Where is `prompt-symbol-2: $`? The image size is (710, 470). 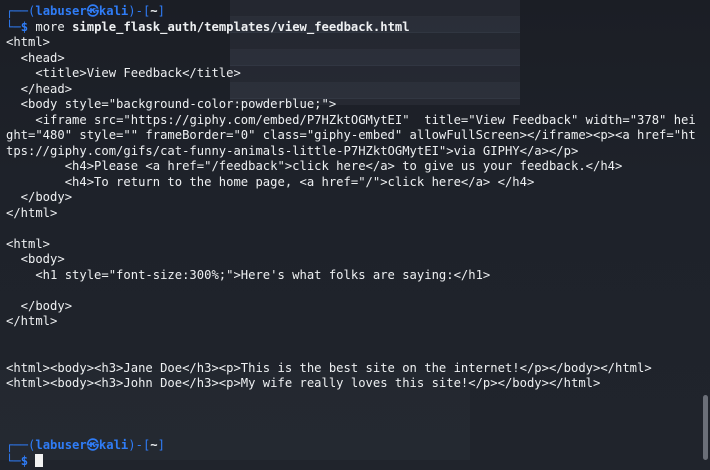
prompt-symbol-2: $ is located at coordinates (24, 460).